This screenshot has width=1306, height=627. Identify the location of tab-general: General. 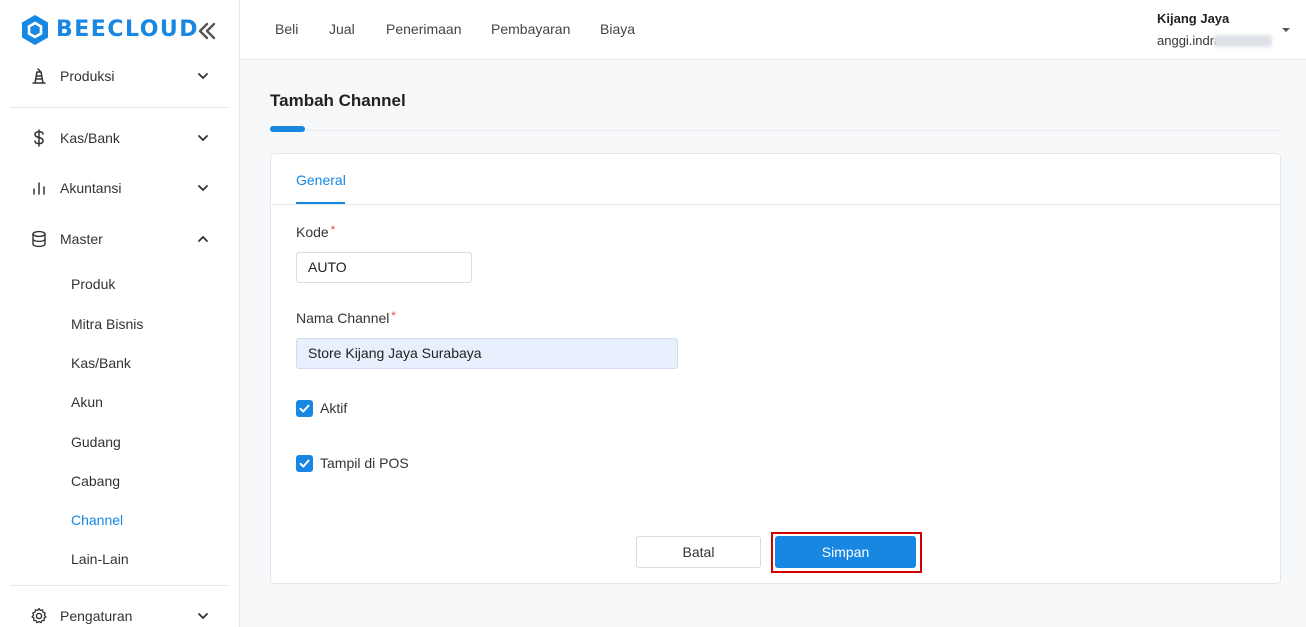
(321, 180).